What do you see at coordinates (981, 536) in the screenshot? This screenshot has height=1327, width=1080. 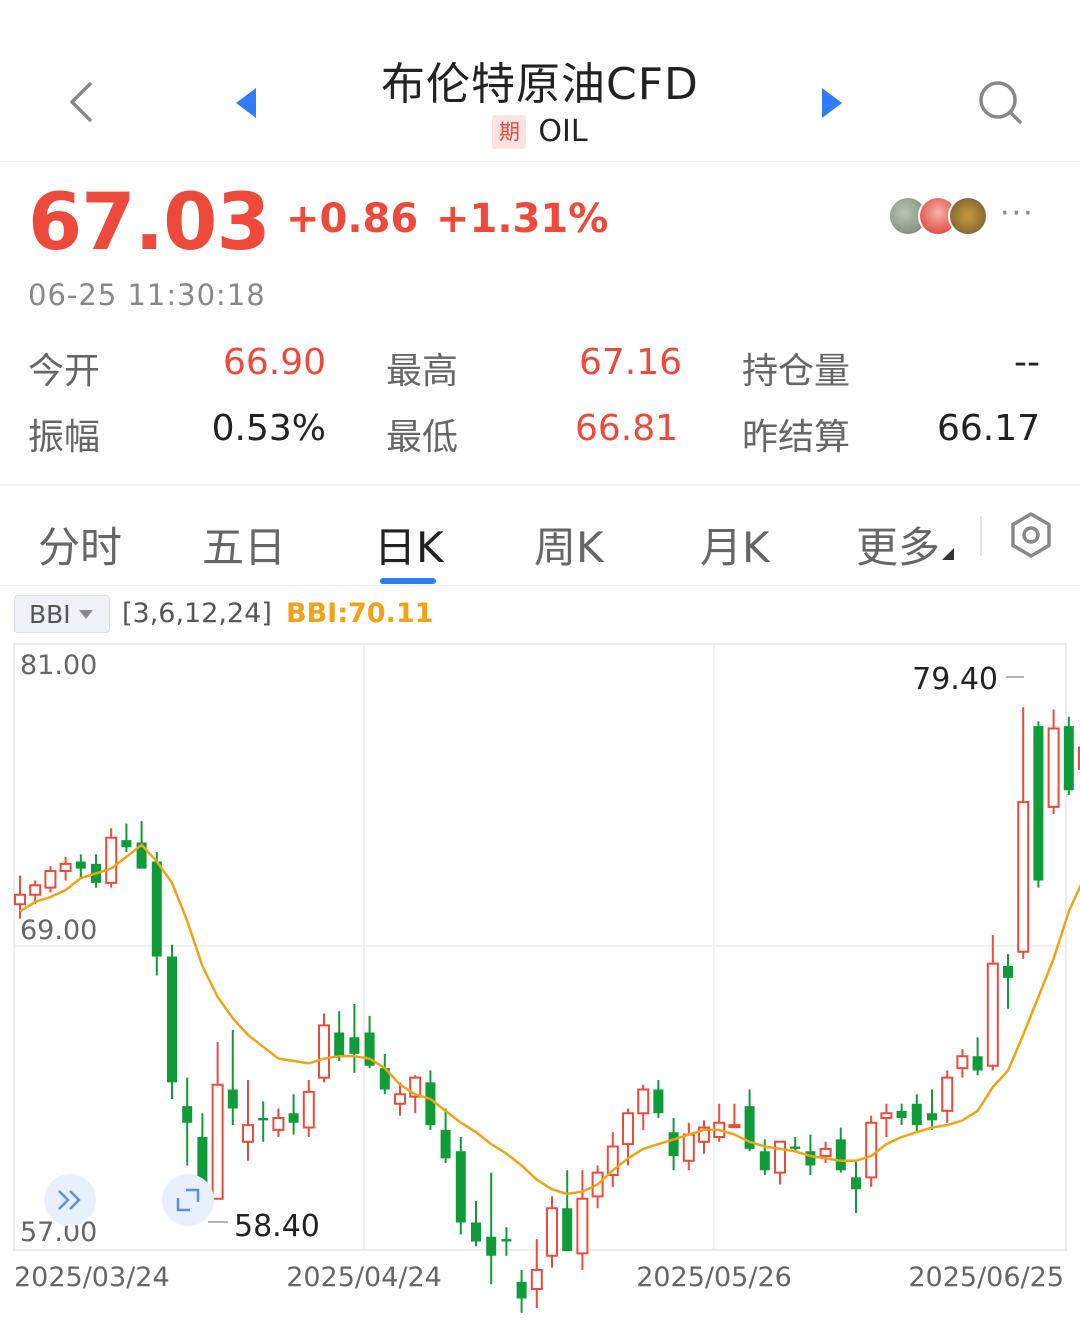 I see `divider` at bounding box center [981, 536].